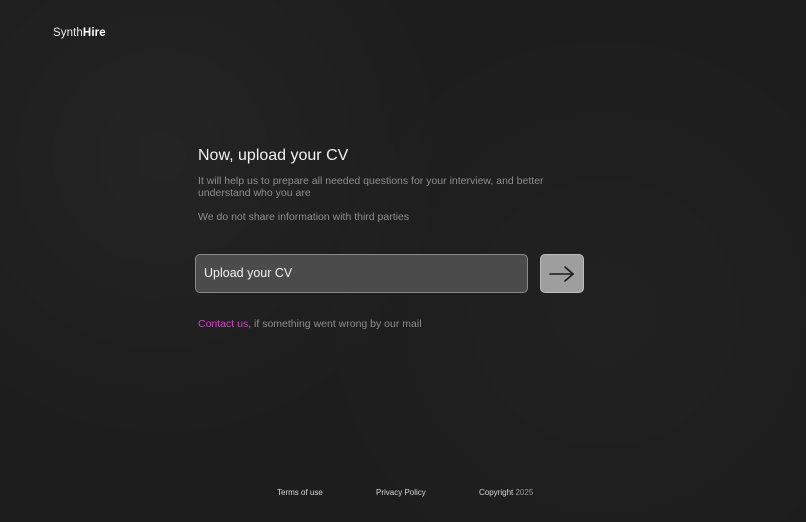 This screenshot has width=806, height=522. What do you see at coordinates (273, 155) in the screenshot?
I see `page-title: Now, upload your CV` at bounding box center [273, 155].